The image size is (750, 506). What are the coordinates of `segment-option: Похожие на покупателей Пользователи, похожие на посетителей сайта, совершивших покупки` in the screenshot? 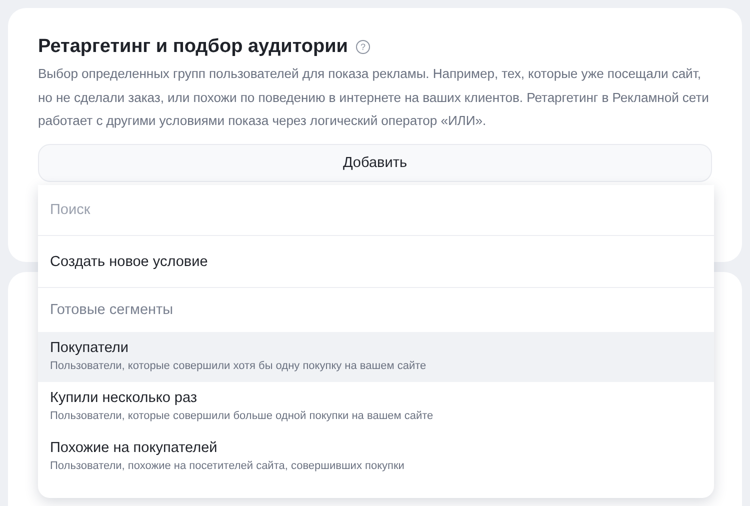 It's located at (376, 457).